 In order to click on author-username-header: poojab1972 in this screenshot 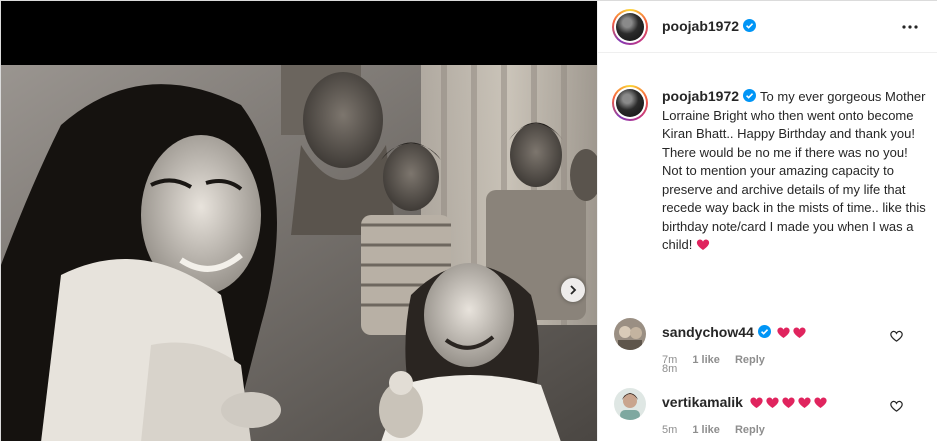, I will do `click(709, 26)`.